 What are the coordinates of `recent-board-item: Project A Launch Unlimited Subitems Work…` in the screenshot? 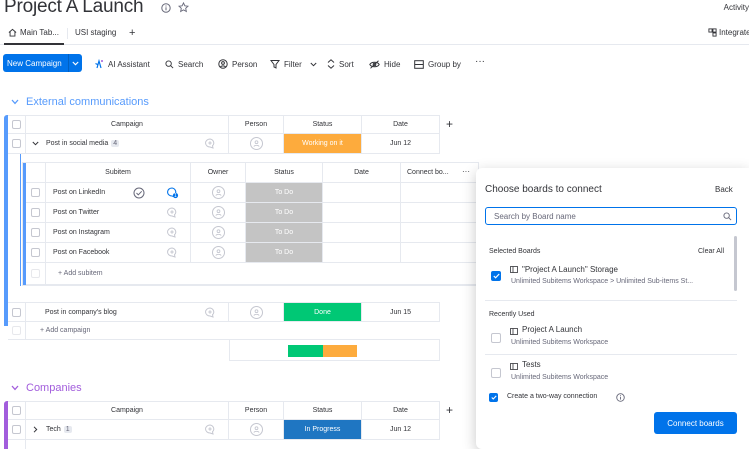 It's located at (605, 339).